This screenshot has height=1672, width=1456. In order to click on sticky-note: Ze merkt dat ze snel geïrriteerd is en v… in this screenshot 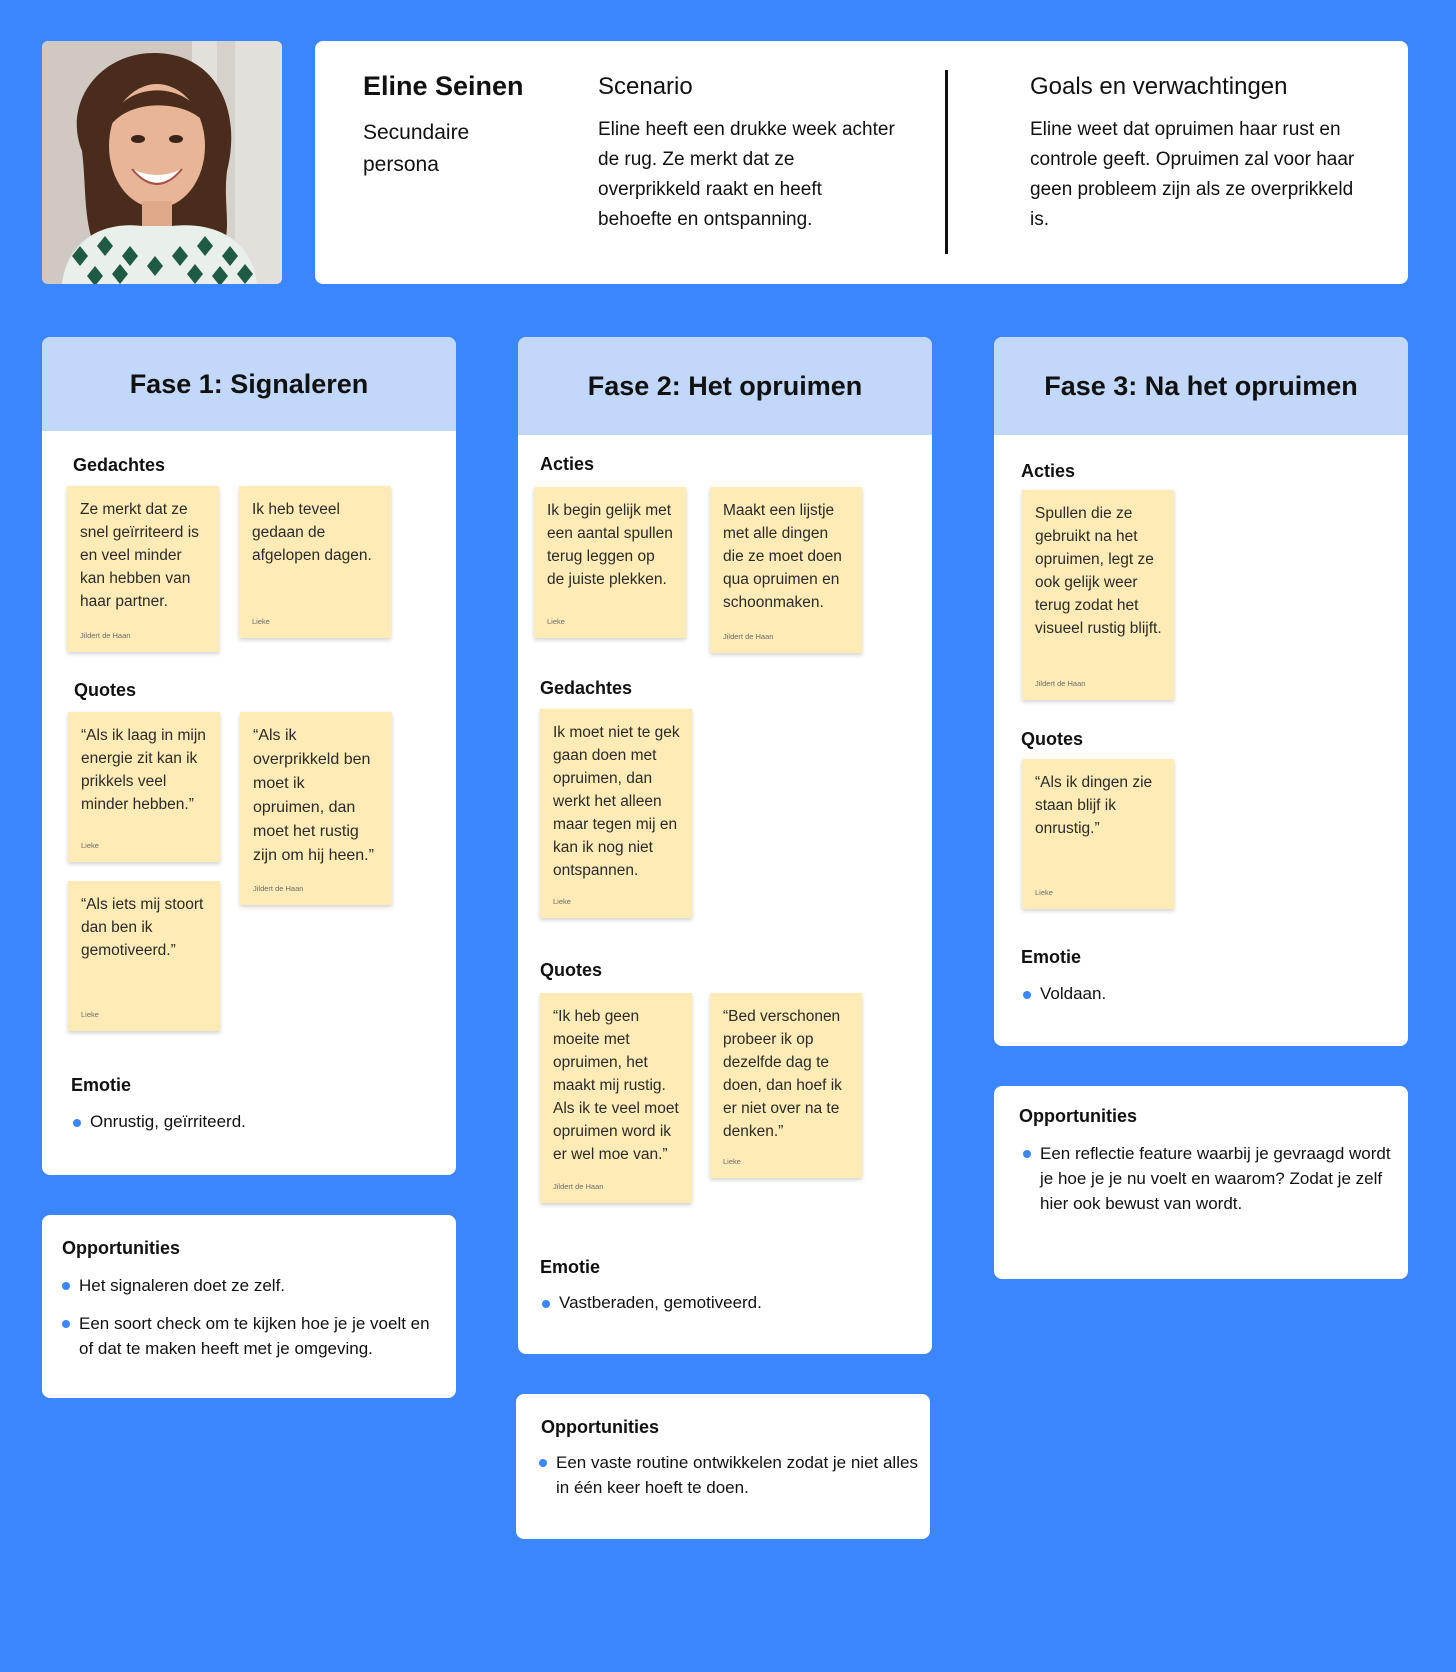, I will do `click(143, 569)`.